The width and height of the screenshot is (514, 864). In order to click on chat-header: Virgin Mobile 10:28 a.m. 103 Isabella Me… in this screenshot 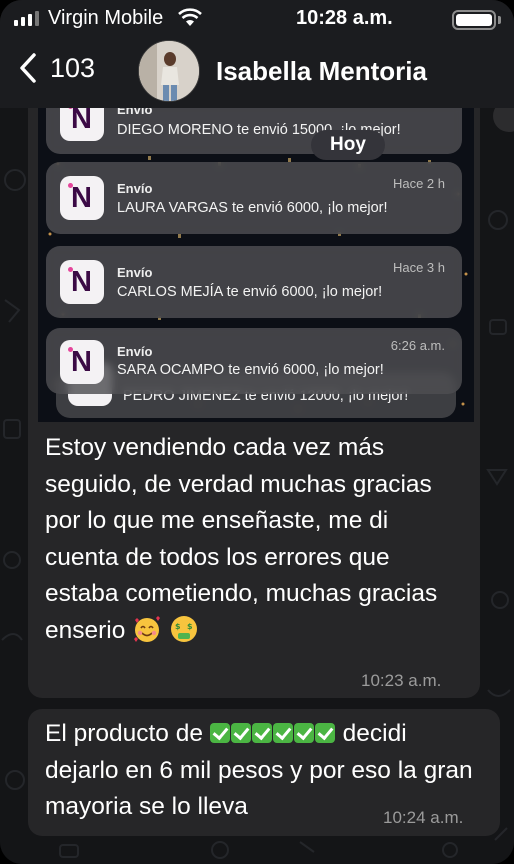, I will do `click(257, 54)`.